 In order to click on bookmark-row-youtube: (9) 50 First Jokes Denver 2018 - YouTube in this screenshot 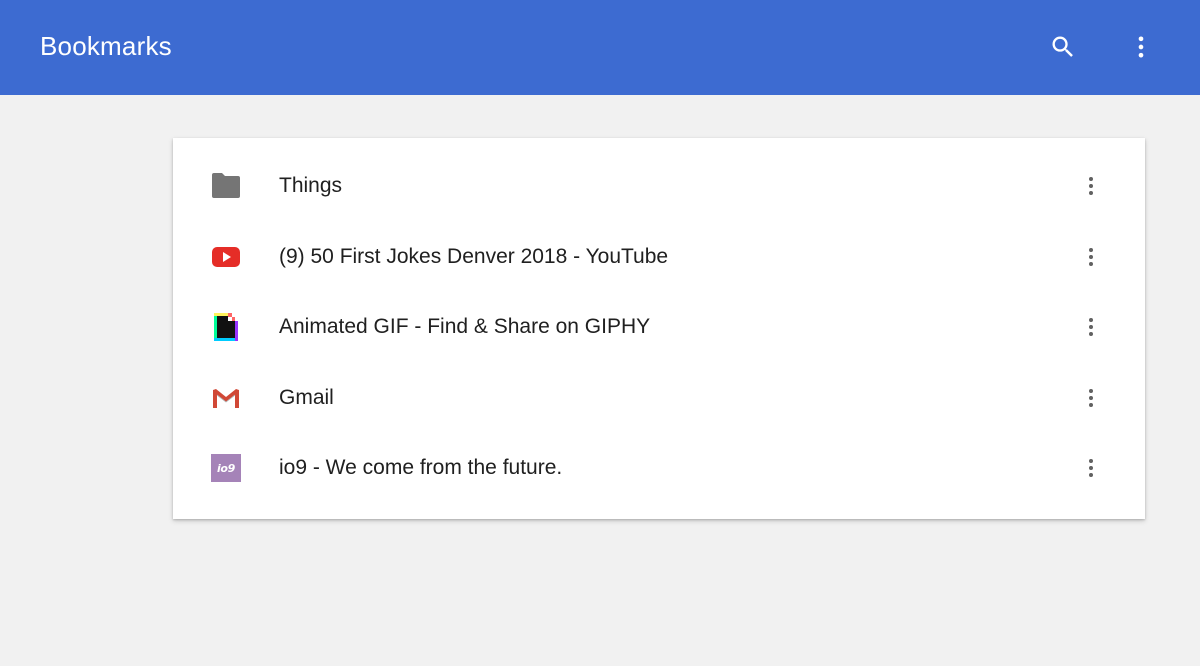, I will do `click(659, 257)`.